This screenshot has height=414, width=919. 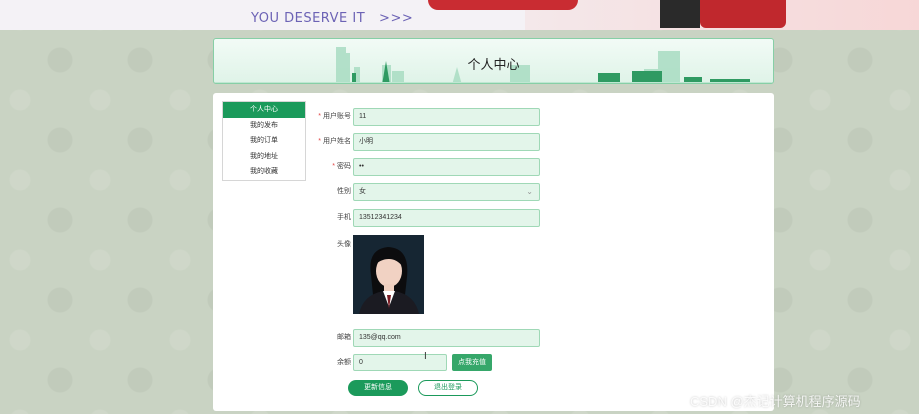 I want to click on sidebar-item-my-posts: 我的发布, so click(x=264, y=126).